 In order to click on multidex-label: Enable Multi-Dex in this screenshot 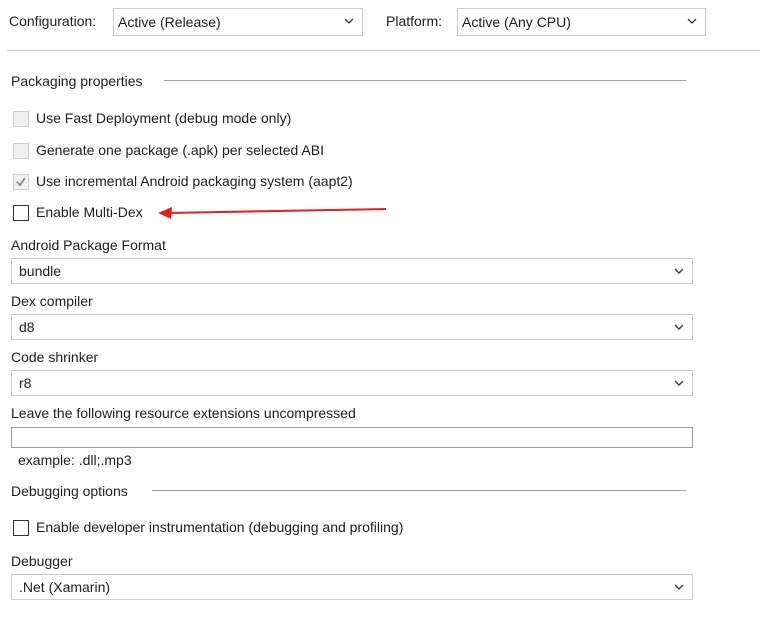, I will do `click(89, 212)`.